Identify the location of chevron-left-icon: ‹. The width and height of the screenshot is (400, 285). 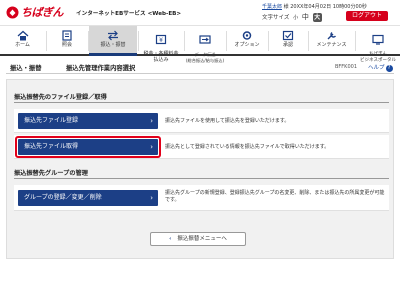
(170, 239).